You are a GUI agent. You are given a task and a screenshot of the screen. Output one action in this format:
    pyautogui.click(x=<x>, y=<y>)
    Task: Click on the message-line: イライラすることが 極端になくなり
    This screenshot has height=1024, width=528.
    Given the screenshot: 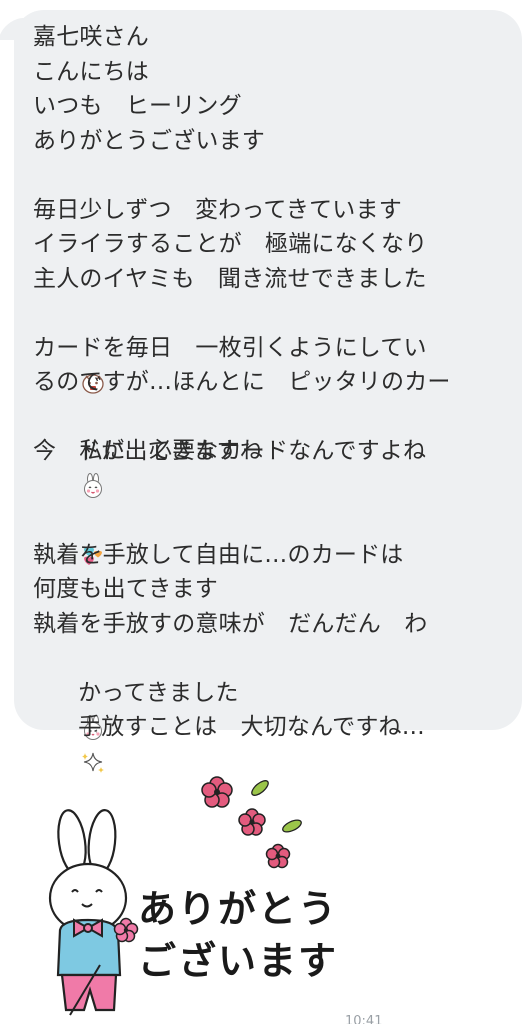 What is the action you would take?
    pyautogui.click(x=230, y=244)
    